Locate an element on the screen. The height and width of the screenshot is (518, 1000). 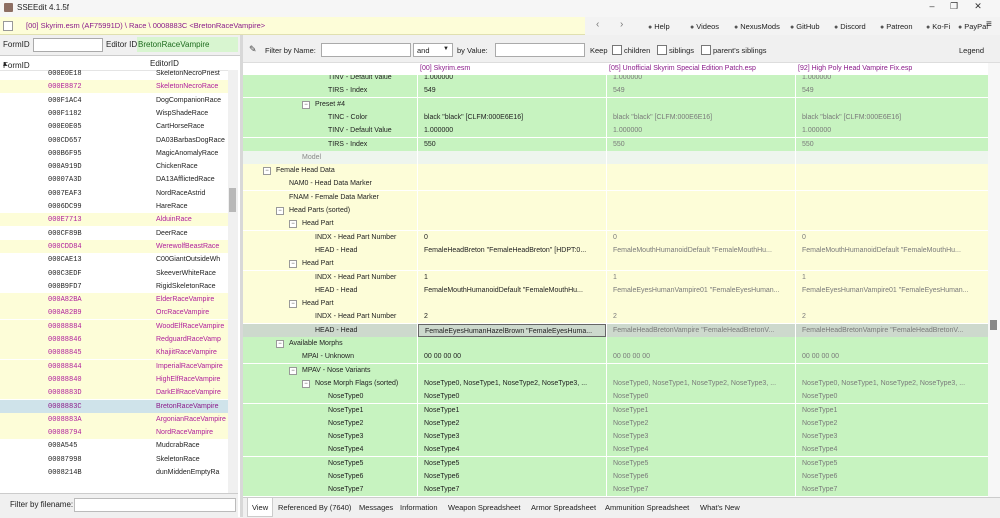
menu-icon: ≡ is located at coordinates (989, 24).